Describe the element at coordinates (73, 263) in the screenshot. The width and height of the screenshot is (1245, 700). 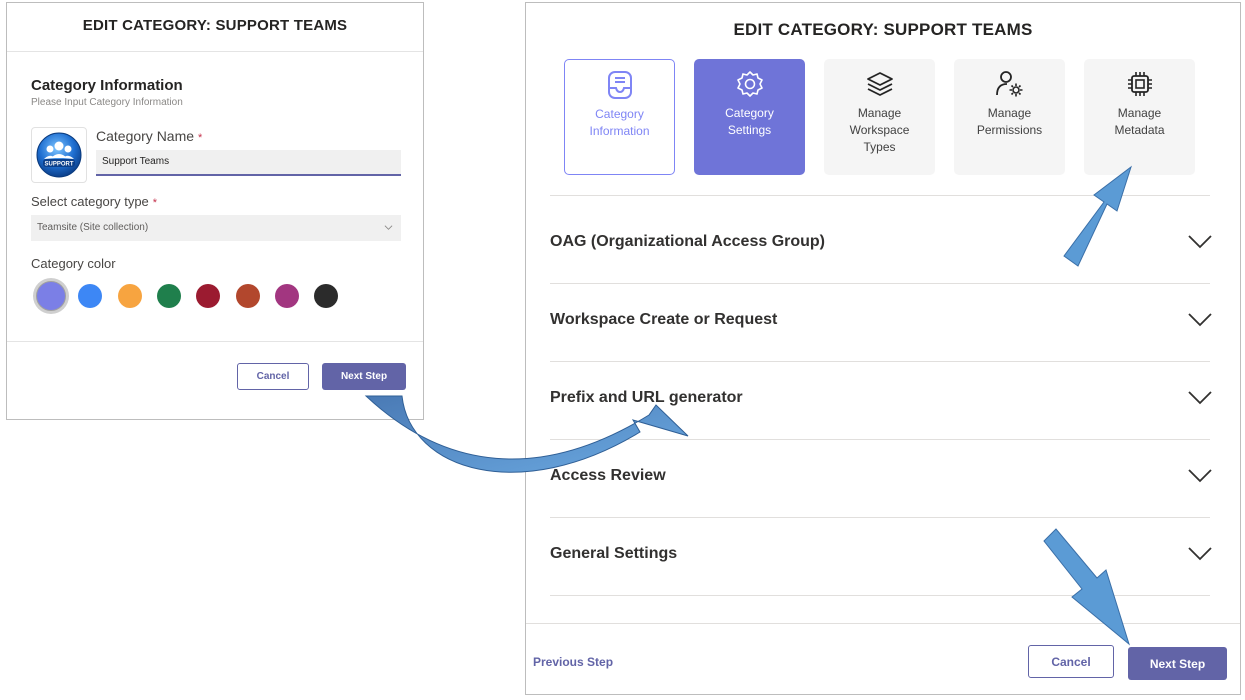
I see `category-color-label: Category color` at that location.